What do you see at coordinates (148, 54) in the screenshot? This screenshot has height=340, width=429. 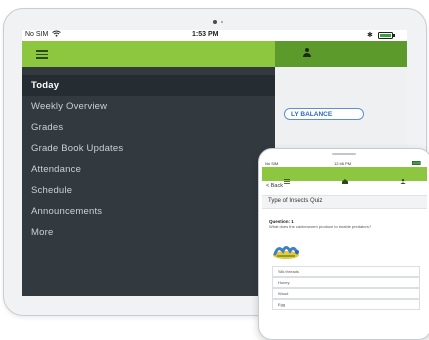 I see `drawer-header` at bounding box center [148, 54].